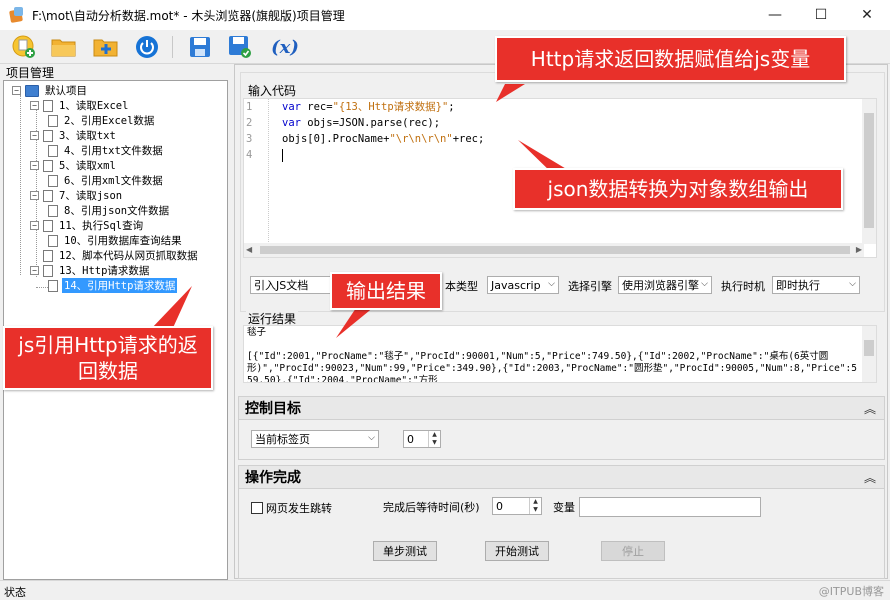 This screenshot has height=600, width=890. Describe the element at coordinates (370, 123) in the screenshot. I see `code-text: objs=JSON.parse(rec);` at that location.